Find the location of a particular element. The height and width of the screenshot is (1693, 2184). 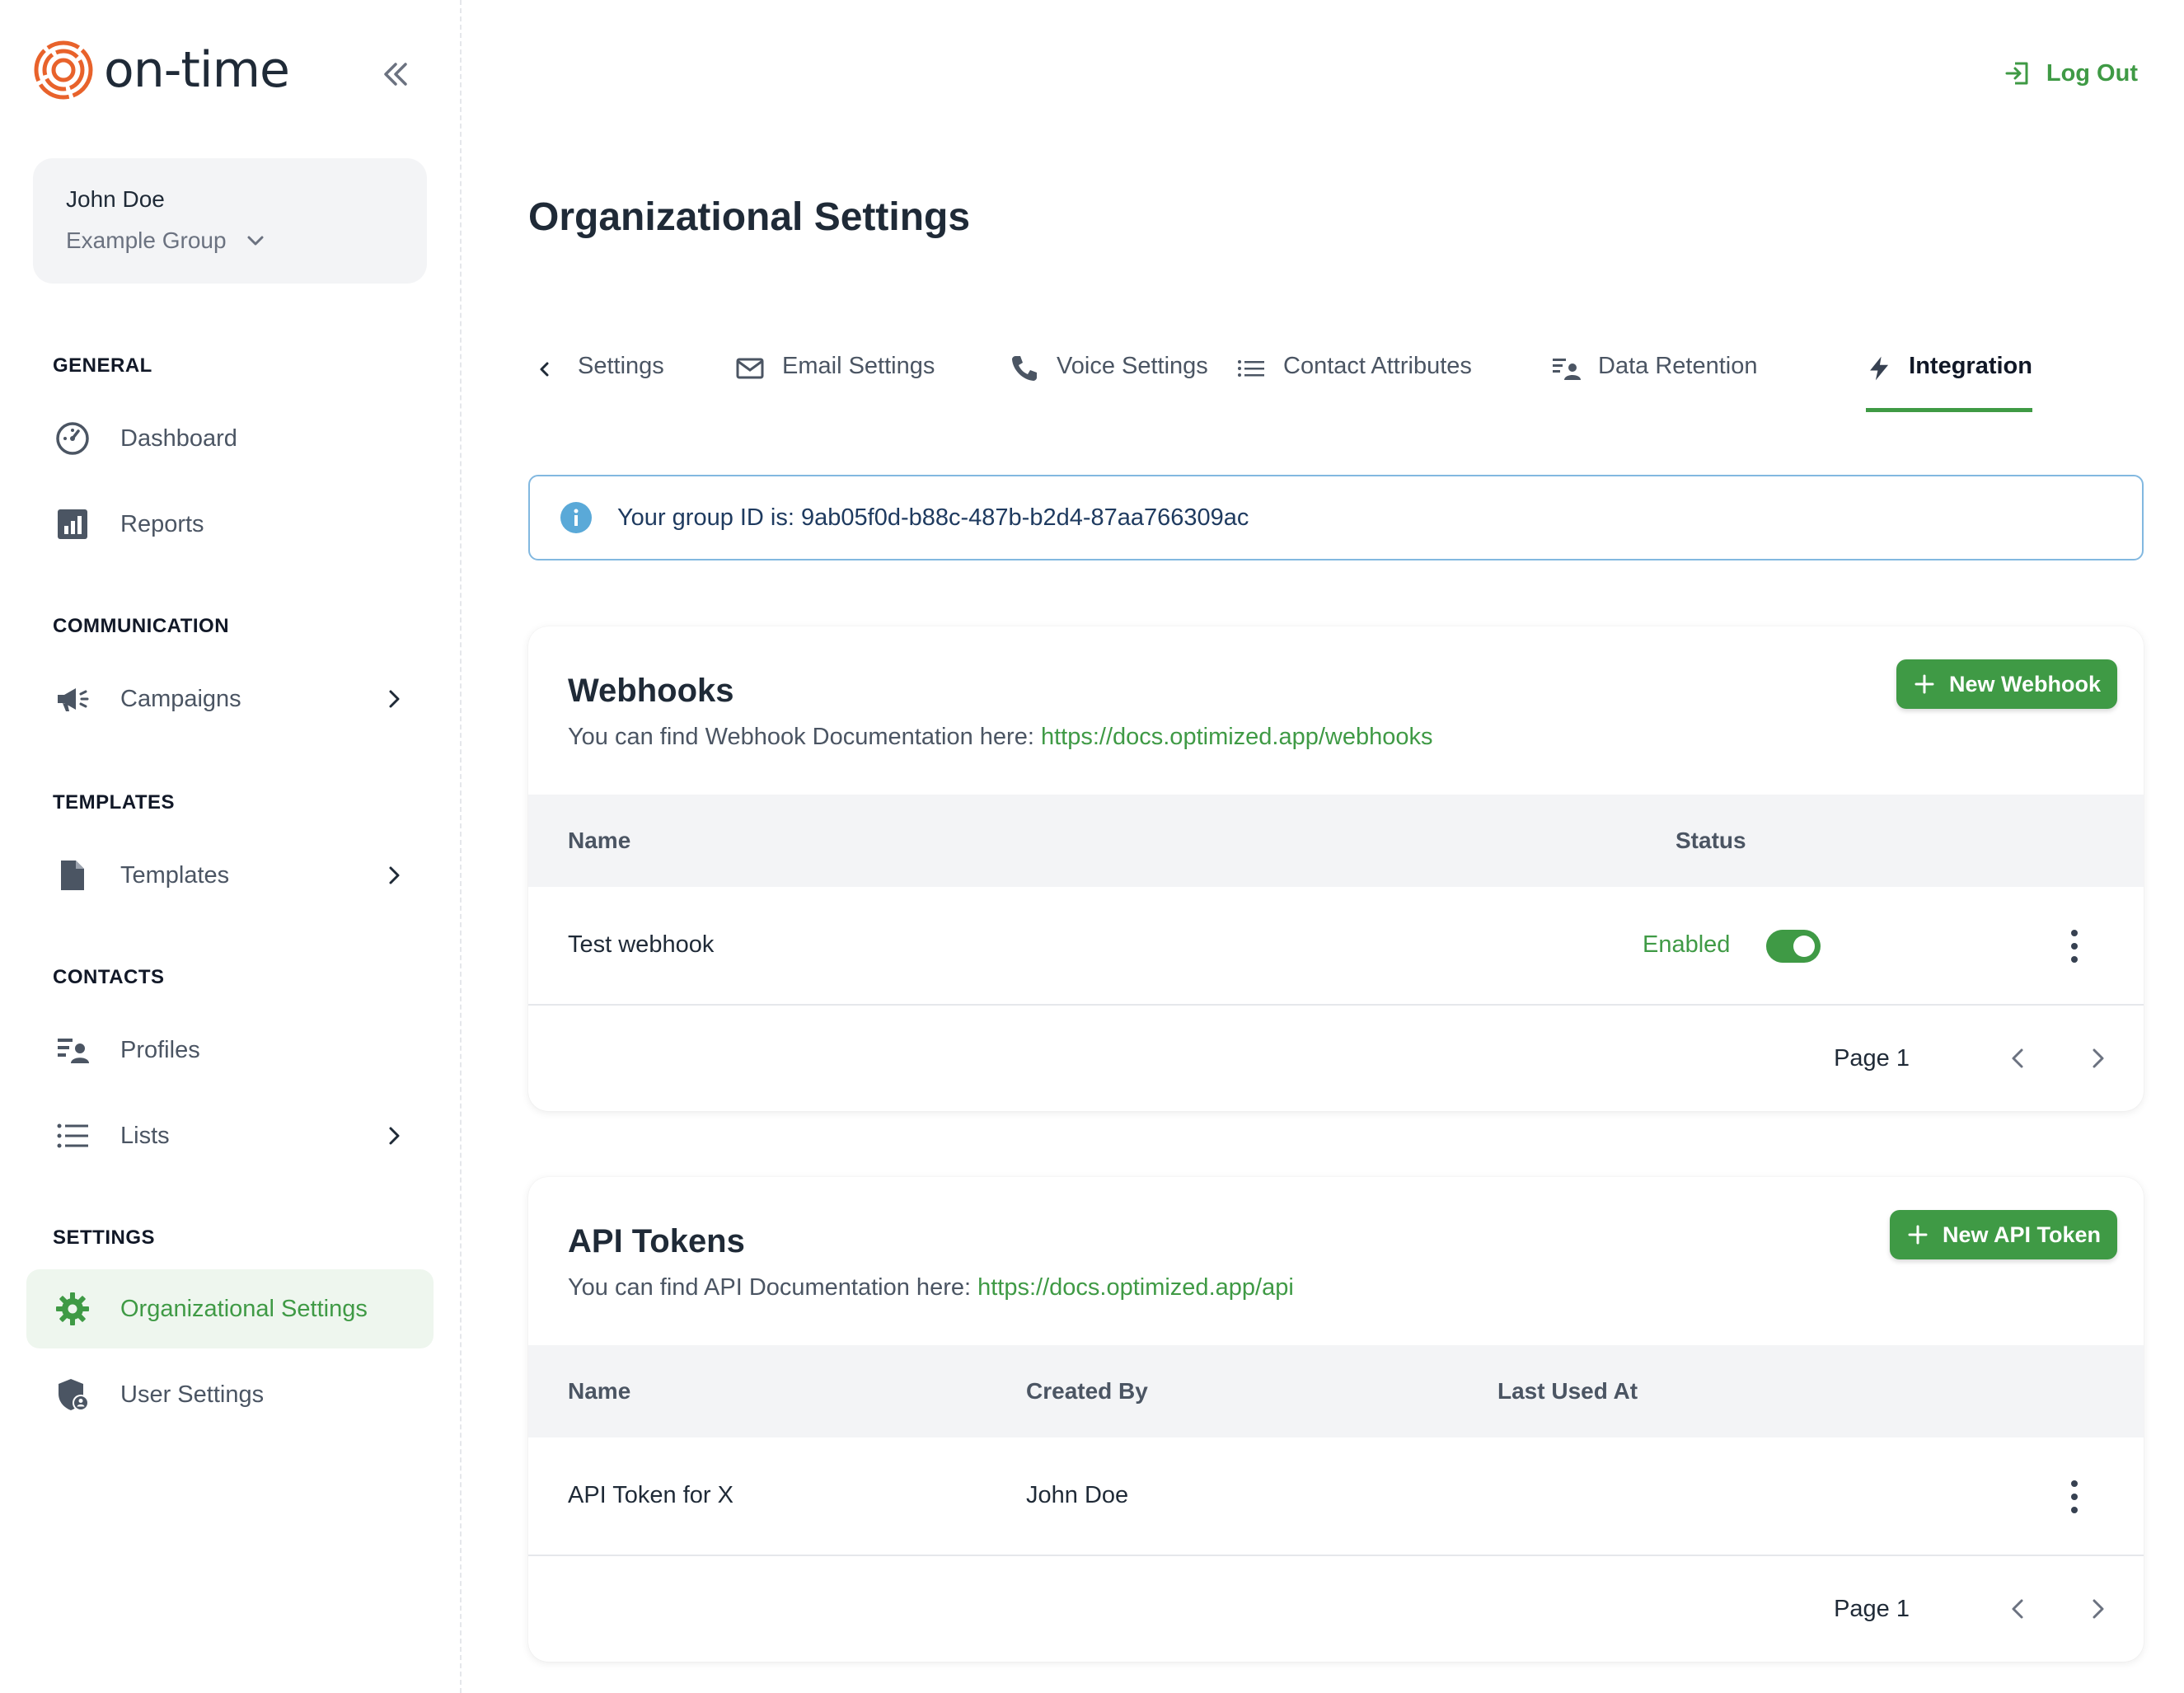

logout-icon is located at coordinates (2016, 73).